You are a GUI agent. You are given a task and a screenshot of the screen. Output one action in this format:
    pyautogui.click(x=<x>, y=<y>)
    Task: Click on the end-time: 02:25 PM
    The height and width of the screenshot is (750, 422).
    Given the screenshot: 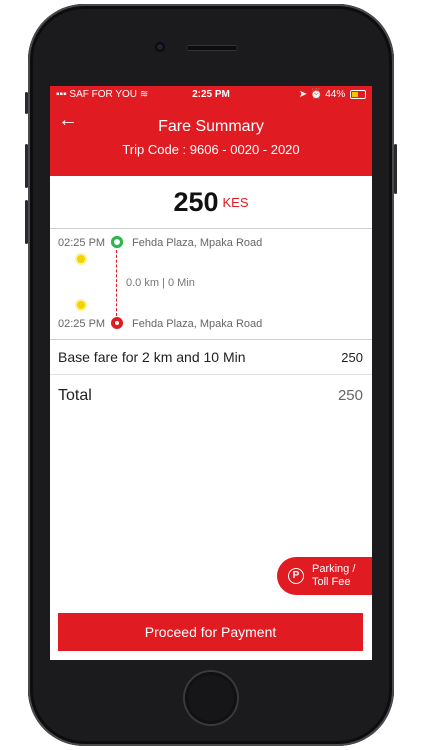 What is the action you would take?
    pyautogui.click(x=82, y=324)
    